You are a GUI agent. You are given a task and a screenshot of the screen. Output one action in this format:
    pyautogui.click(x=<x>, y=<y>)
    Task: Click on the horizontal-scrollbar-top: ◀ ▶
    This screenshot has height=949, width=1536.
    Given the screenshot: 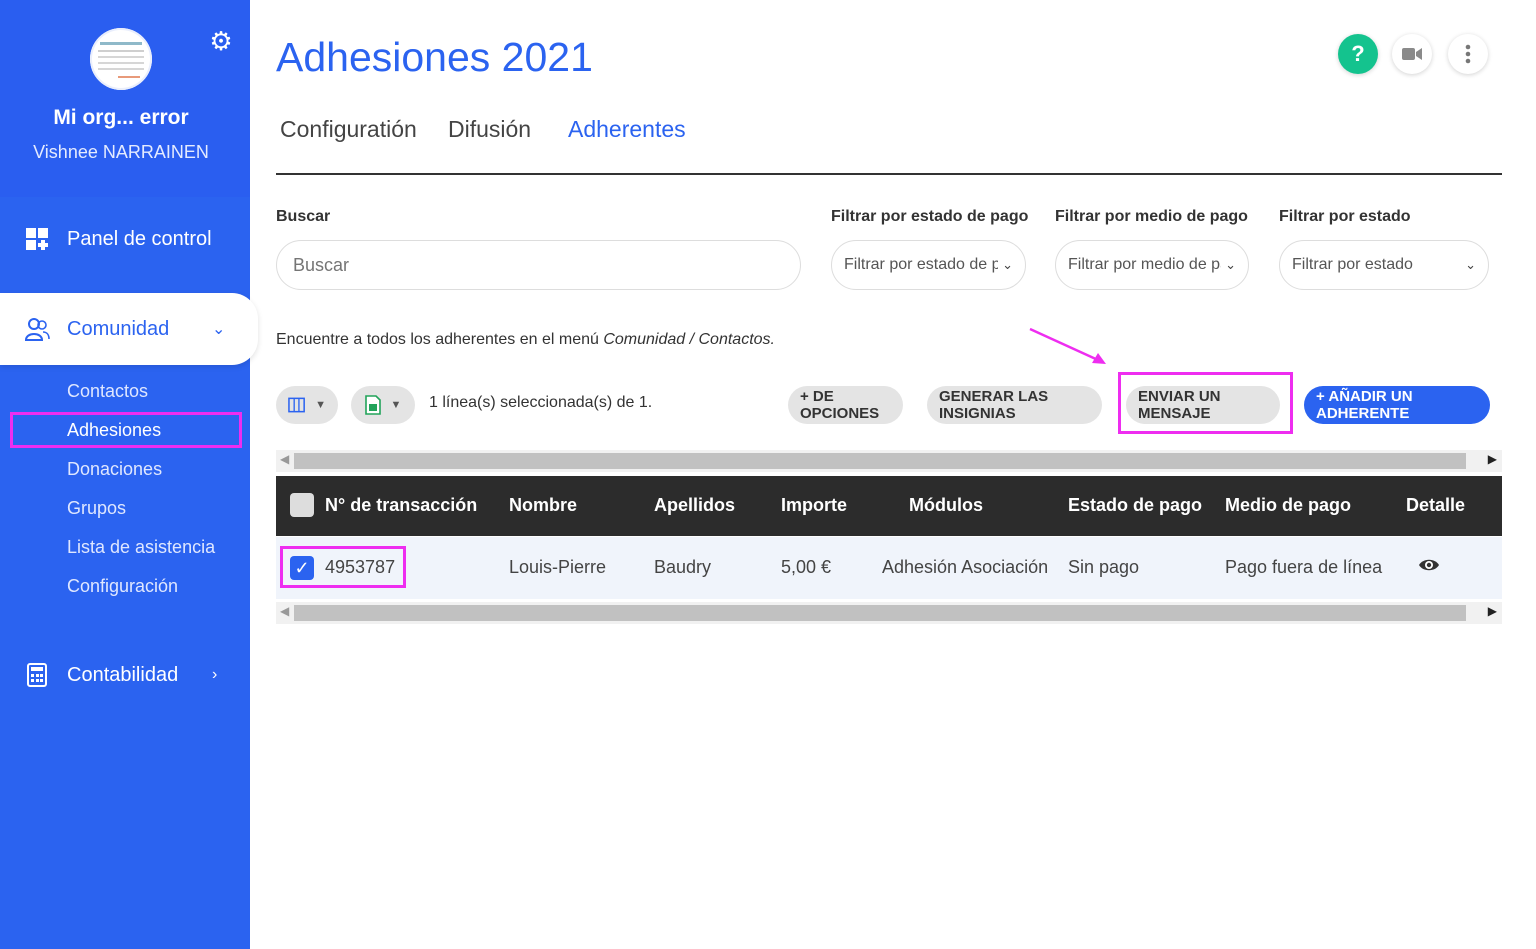 What is the action you would take?
    pyautogui.click(x=889, y=461)
    